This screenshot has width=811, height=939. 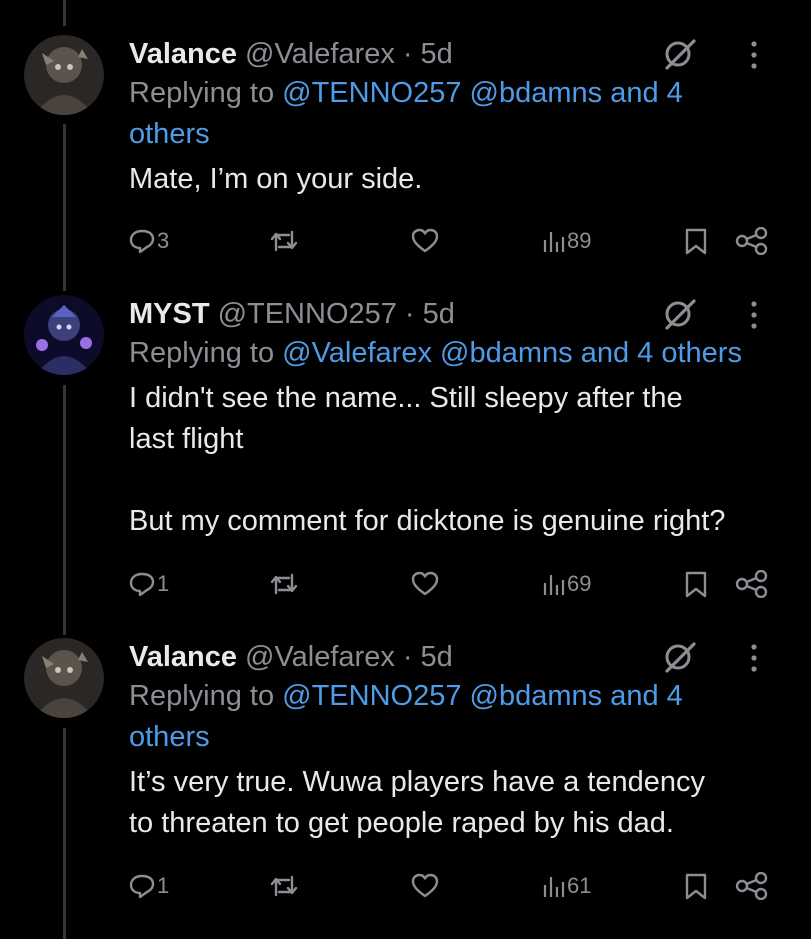 I want to click on view-count: 89, so click(x=579, y=240).